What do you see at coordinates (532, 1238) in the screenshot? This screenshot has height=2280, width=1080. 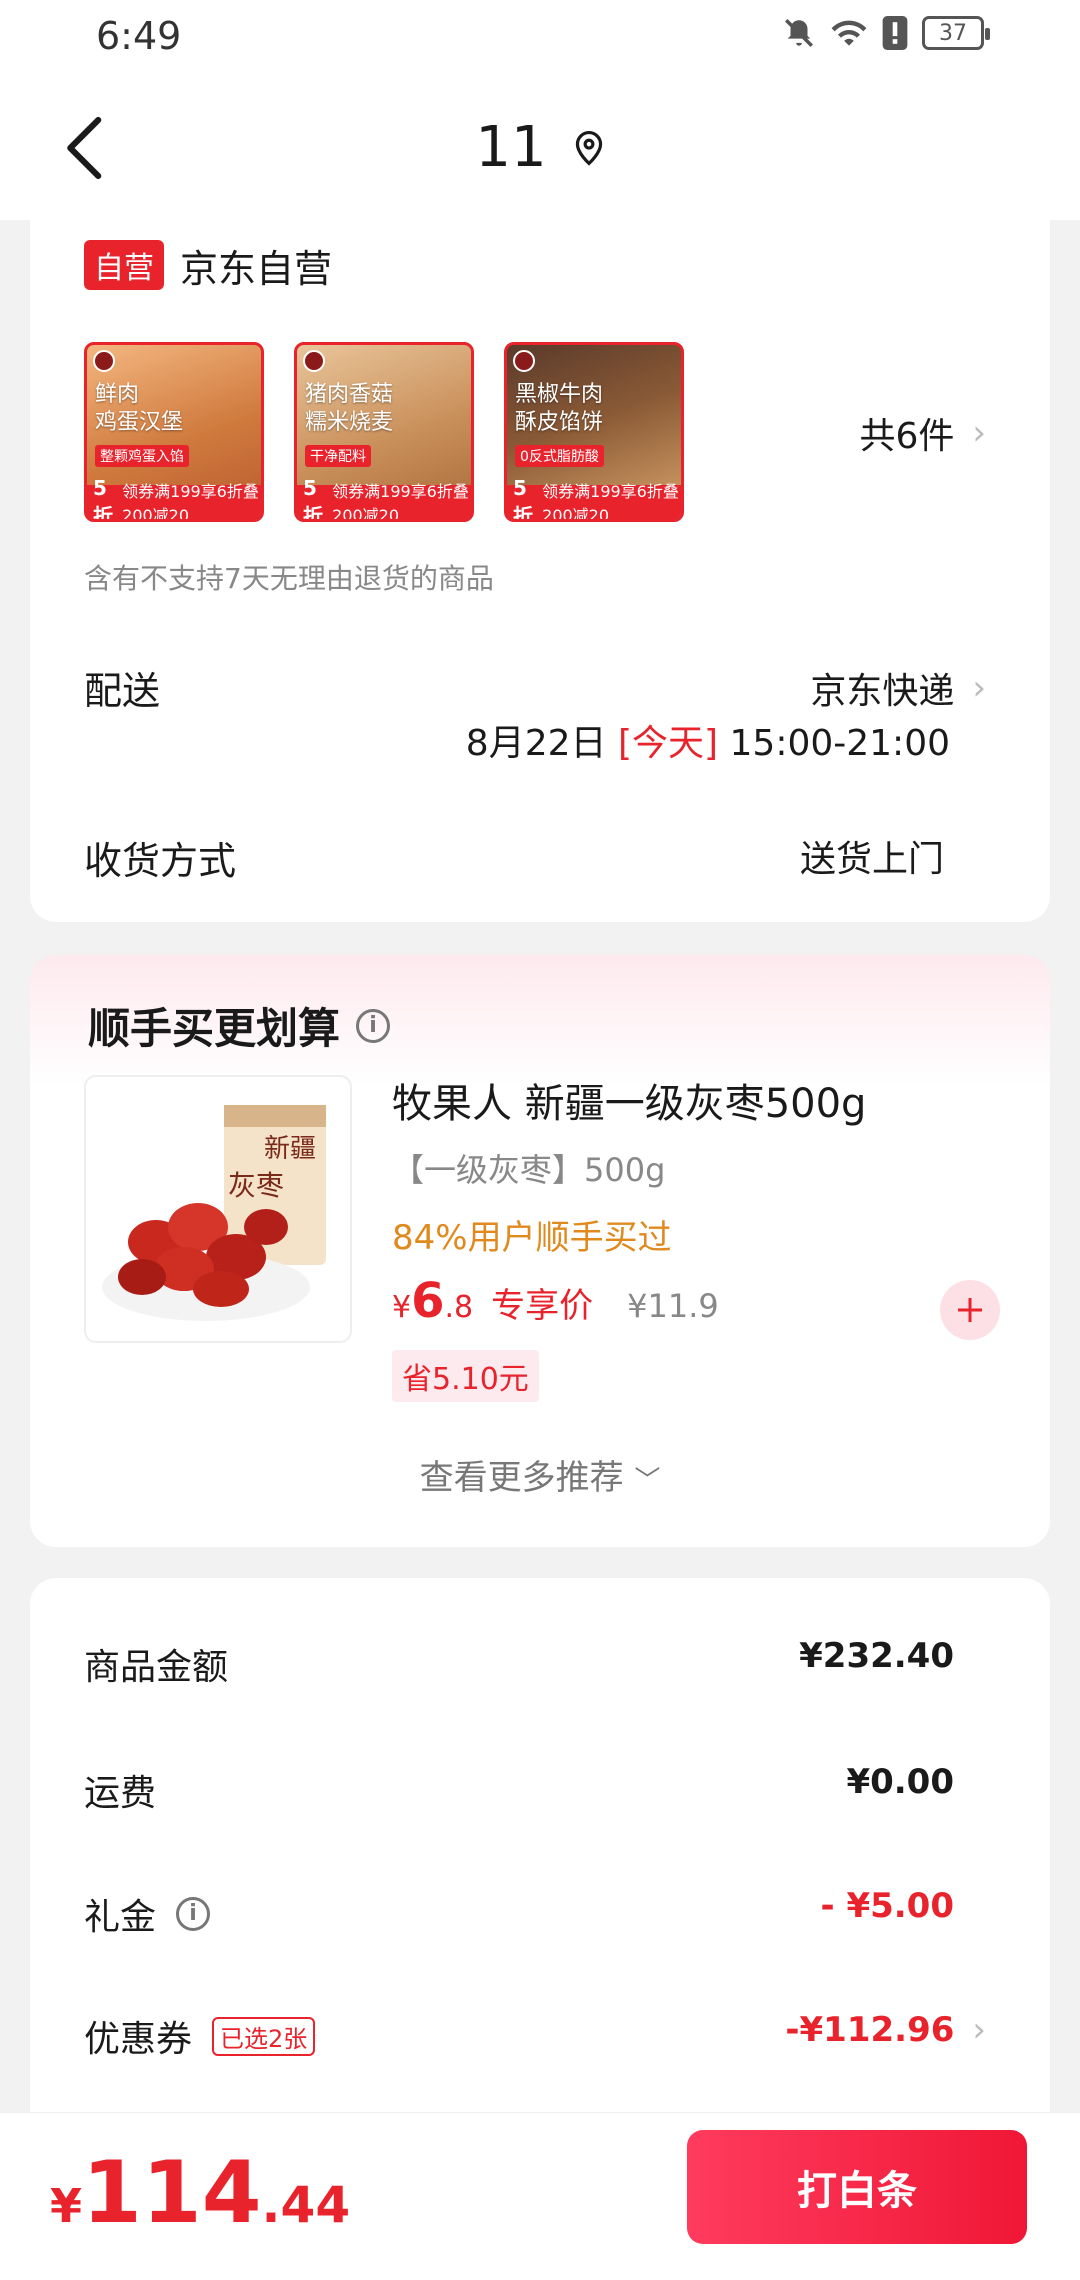 I see `buy-rate-text: 84%用户顺手买过` at bounding box center [532, 1238].